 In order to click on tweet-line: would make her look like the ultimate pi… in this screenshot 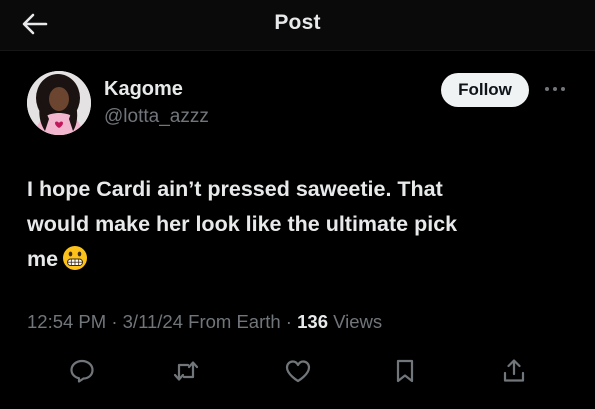, I will do `click(242, 224)`.